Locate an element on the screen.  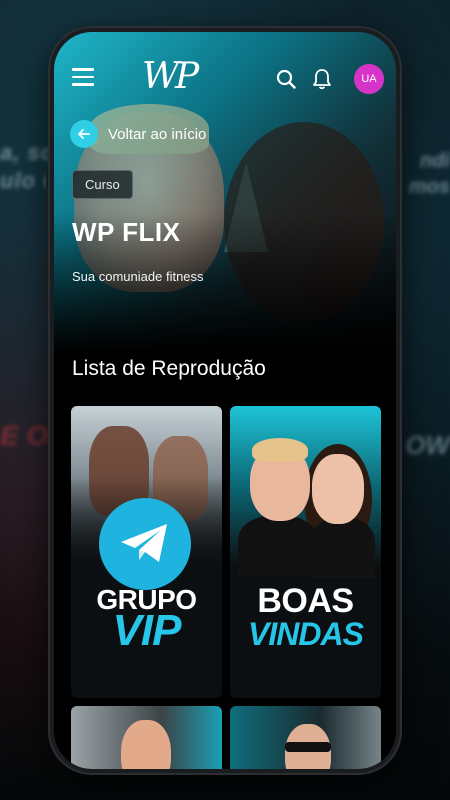
playlist-heading: Lista de Reprodução is located at coordinates (169, 368).